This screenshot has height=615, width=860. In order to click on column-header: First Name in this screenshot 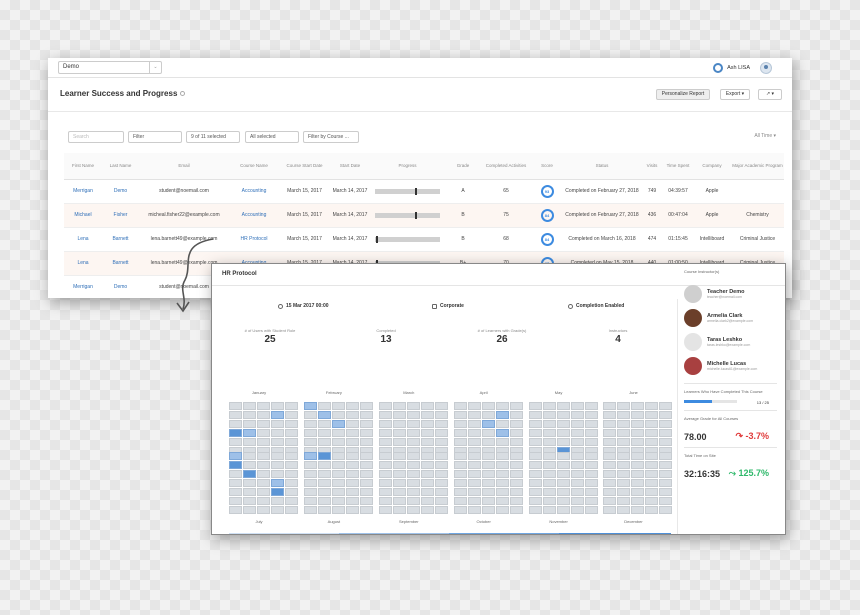, I will do `click(83, 166)`.